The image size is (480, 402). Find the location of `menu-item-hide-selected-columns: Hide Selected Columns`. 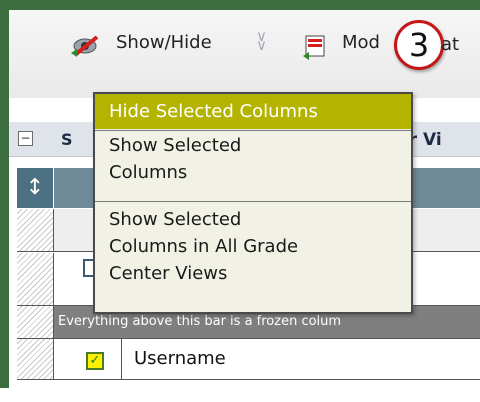

menu-item-hide-selected-columns: Hide Selected Columns is located at coordinates (253, 111).